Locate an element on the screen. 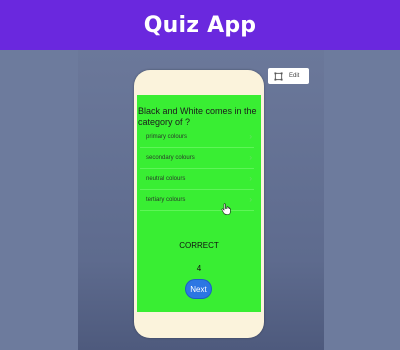 The image size is (400, 350). option-primary-colours: primary colours › is located at coordinates (197, 138).